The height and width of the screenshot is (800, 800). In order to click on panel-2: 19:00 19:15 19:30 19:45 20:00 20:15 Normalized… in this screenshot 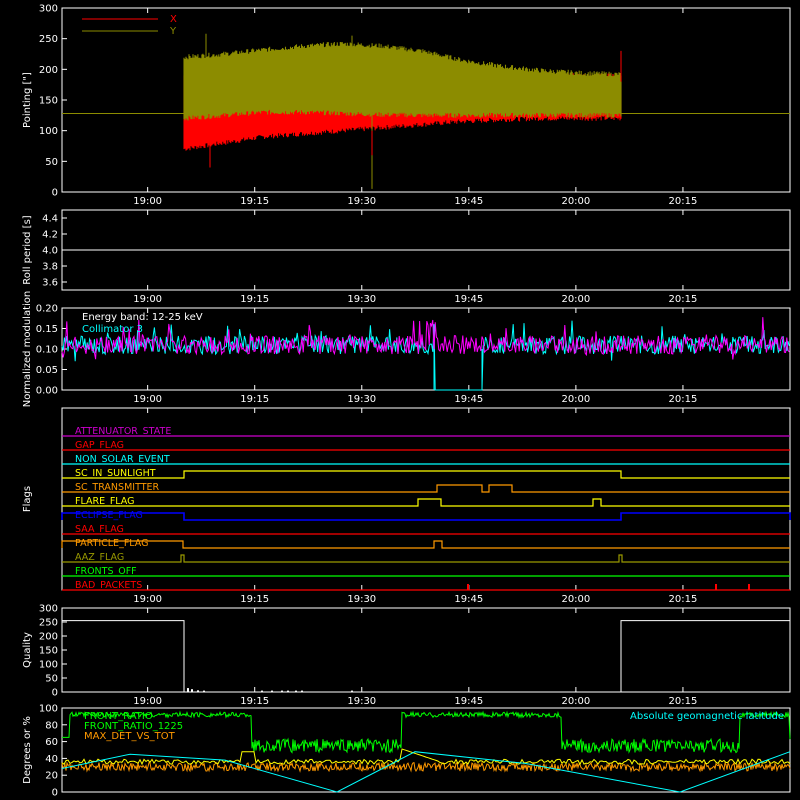, I will do `click(406, 349)`.